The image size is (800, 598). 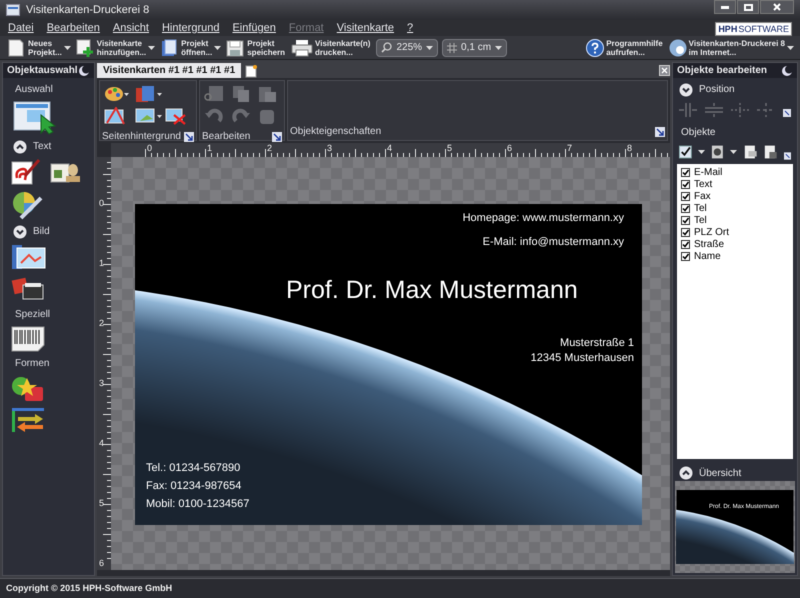 I want to click on panel-title: Objekte bearbeiten, so click(x=722, y=71).